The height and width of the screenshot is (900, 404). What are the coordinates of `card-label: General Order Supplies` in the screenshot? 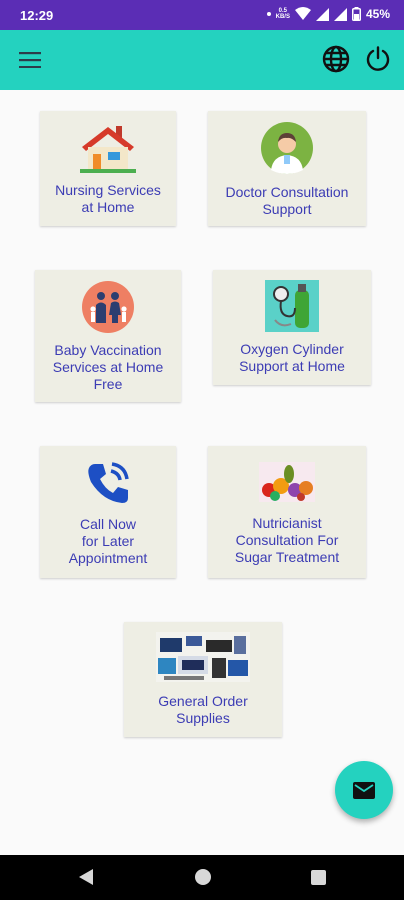 It's located at (203, 709).